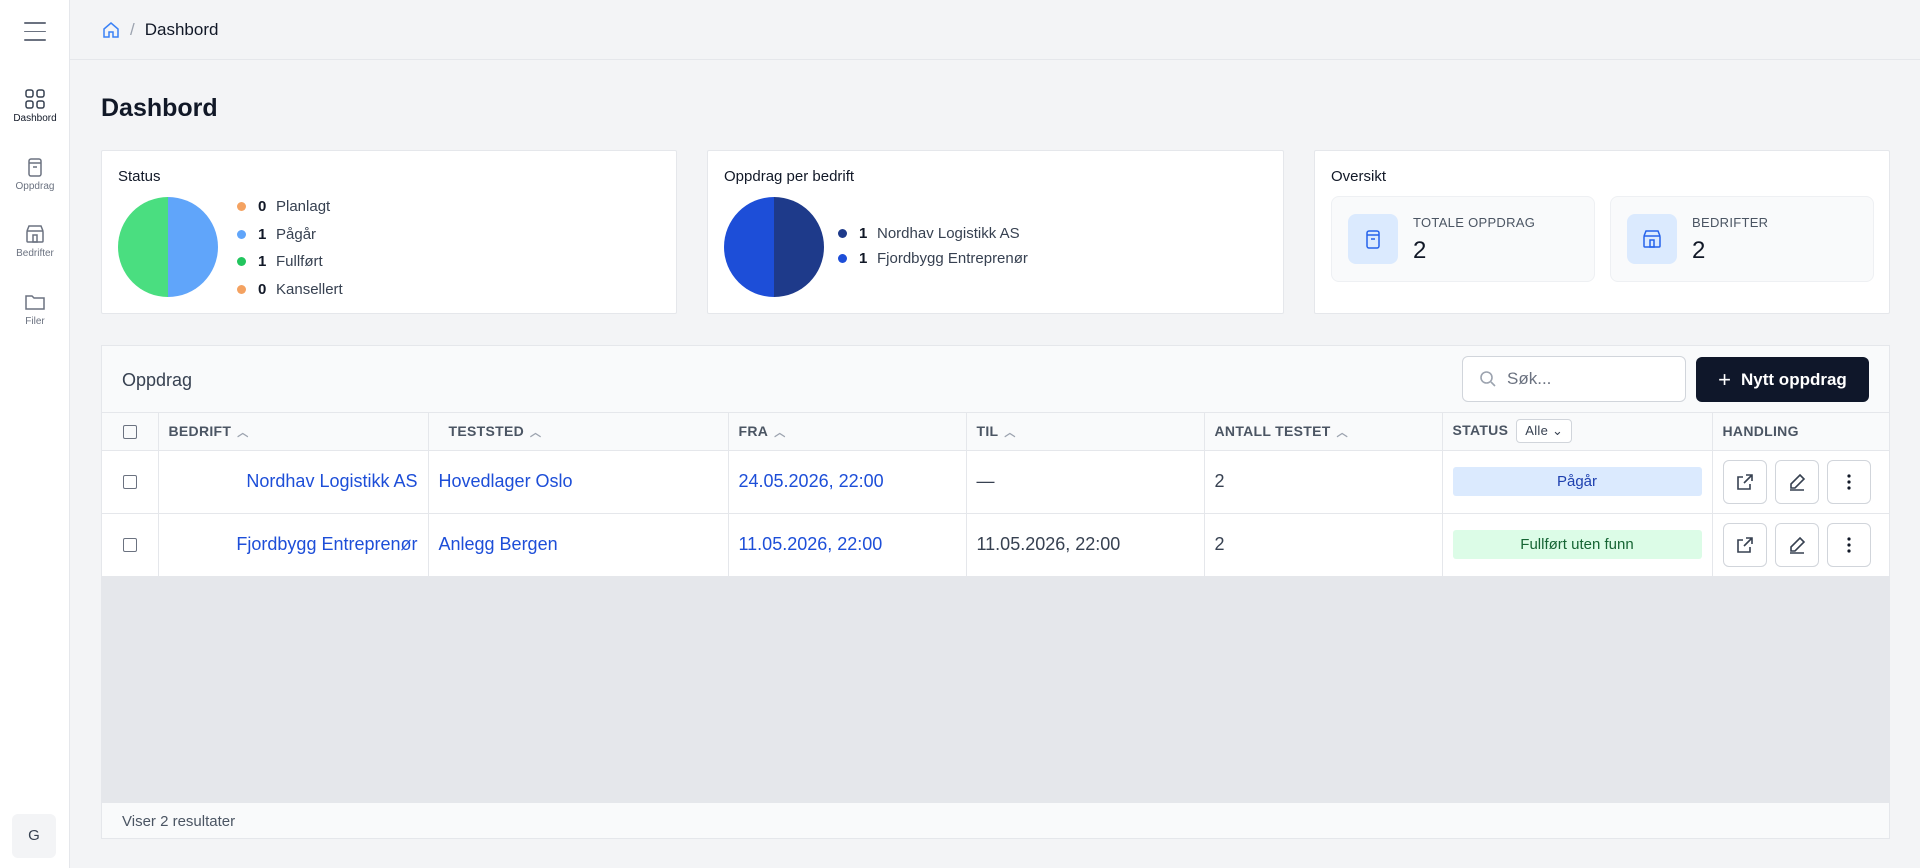  What do you see at coordinates (111, 30) in the screenshot?
I see `home-icon` at bounding box center [111, 30].